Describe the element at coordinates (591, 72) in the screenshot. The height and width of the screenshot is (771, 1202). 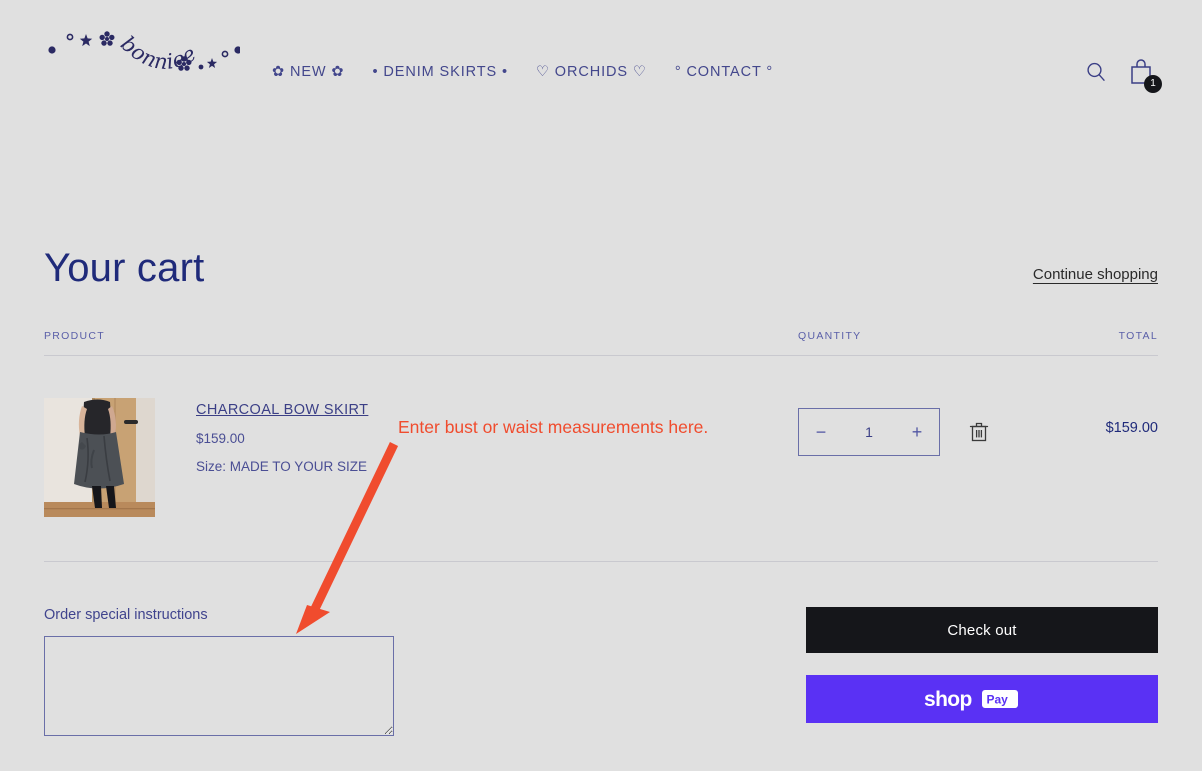
I see `nav-orchids: ♡ ORCHIDS ♡` at that location.